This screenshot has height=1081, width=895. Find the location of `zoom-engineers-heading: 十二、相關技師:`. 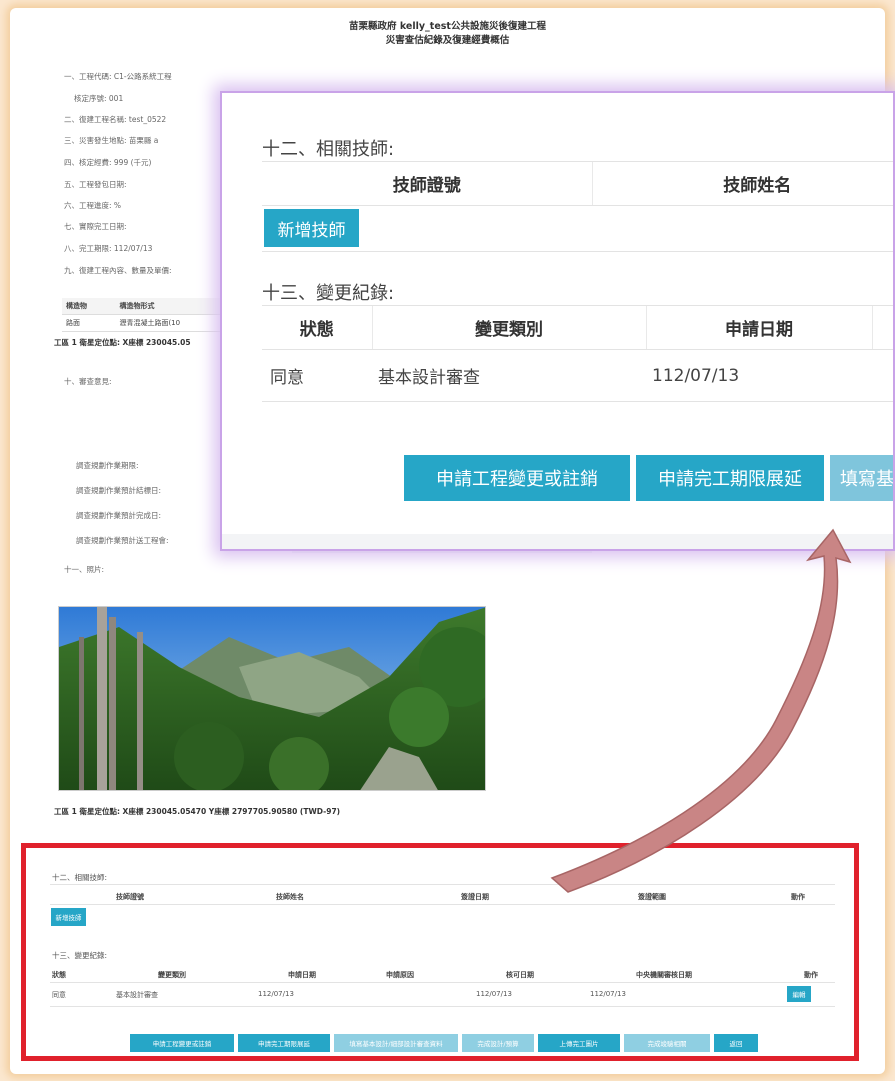

zoom-engineers-heading: 十二、相關技師: is located at coordinates (328, 149).